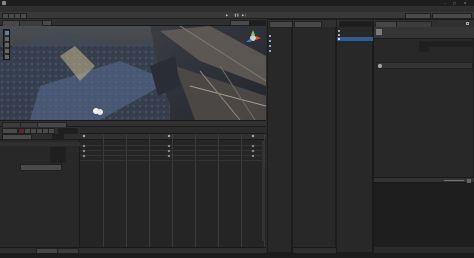 This screenshot has width=474, height=258. What do you see at coordinates (40, 133) in the screenshot?
I see `animation-controls` at bounding box center [40, 133].